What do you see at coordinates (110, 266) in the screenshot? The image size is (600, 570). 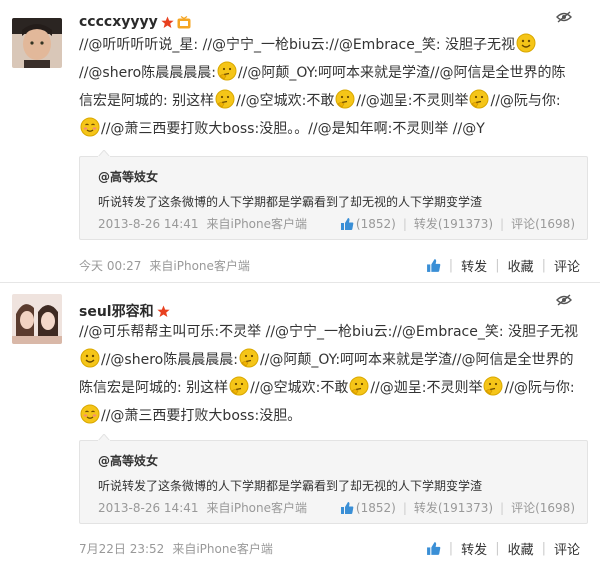 I see `post-time: 今天 00:27` at bounding box center [110, 266].